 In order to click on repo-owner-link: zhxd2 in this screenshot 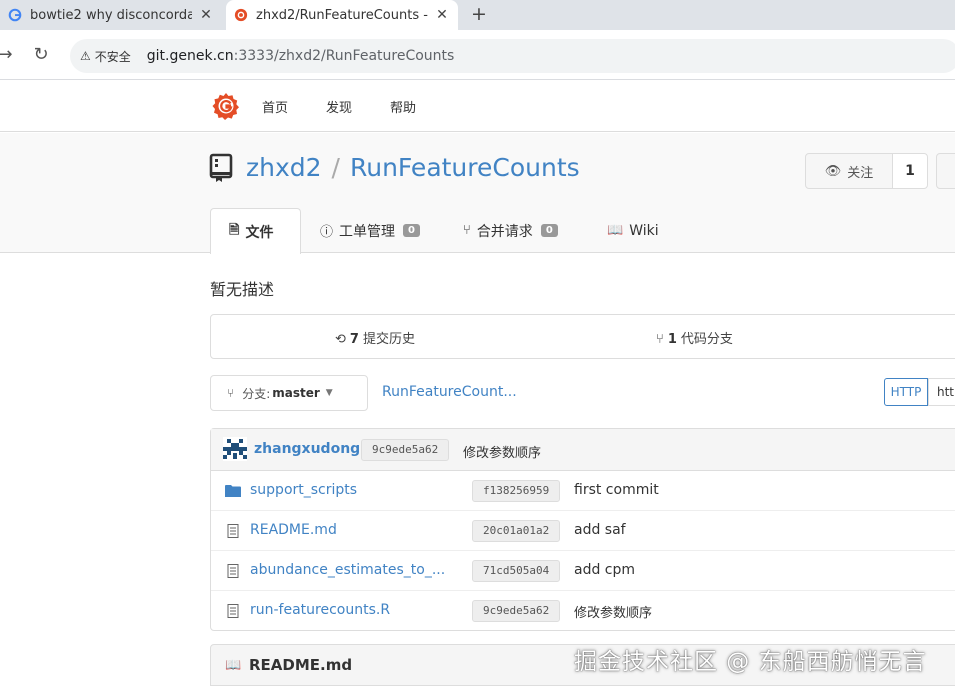, I will do `click(284, 167)`.